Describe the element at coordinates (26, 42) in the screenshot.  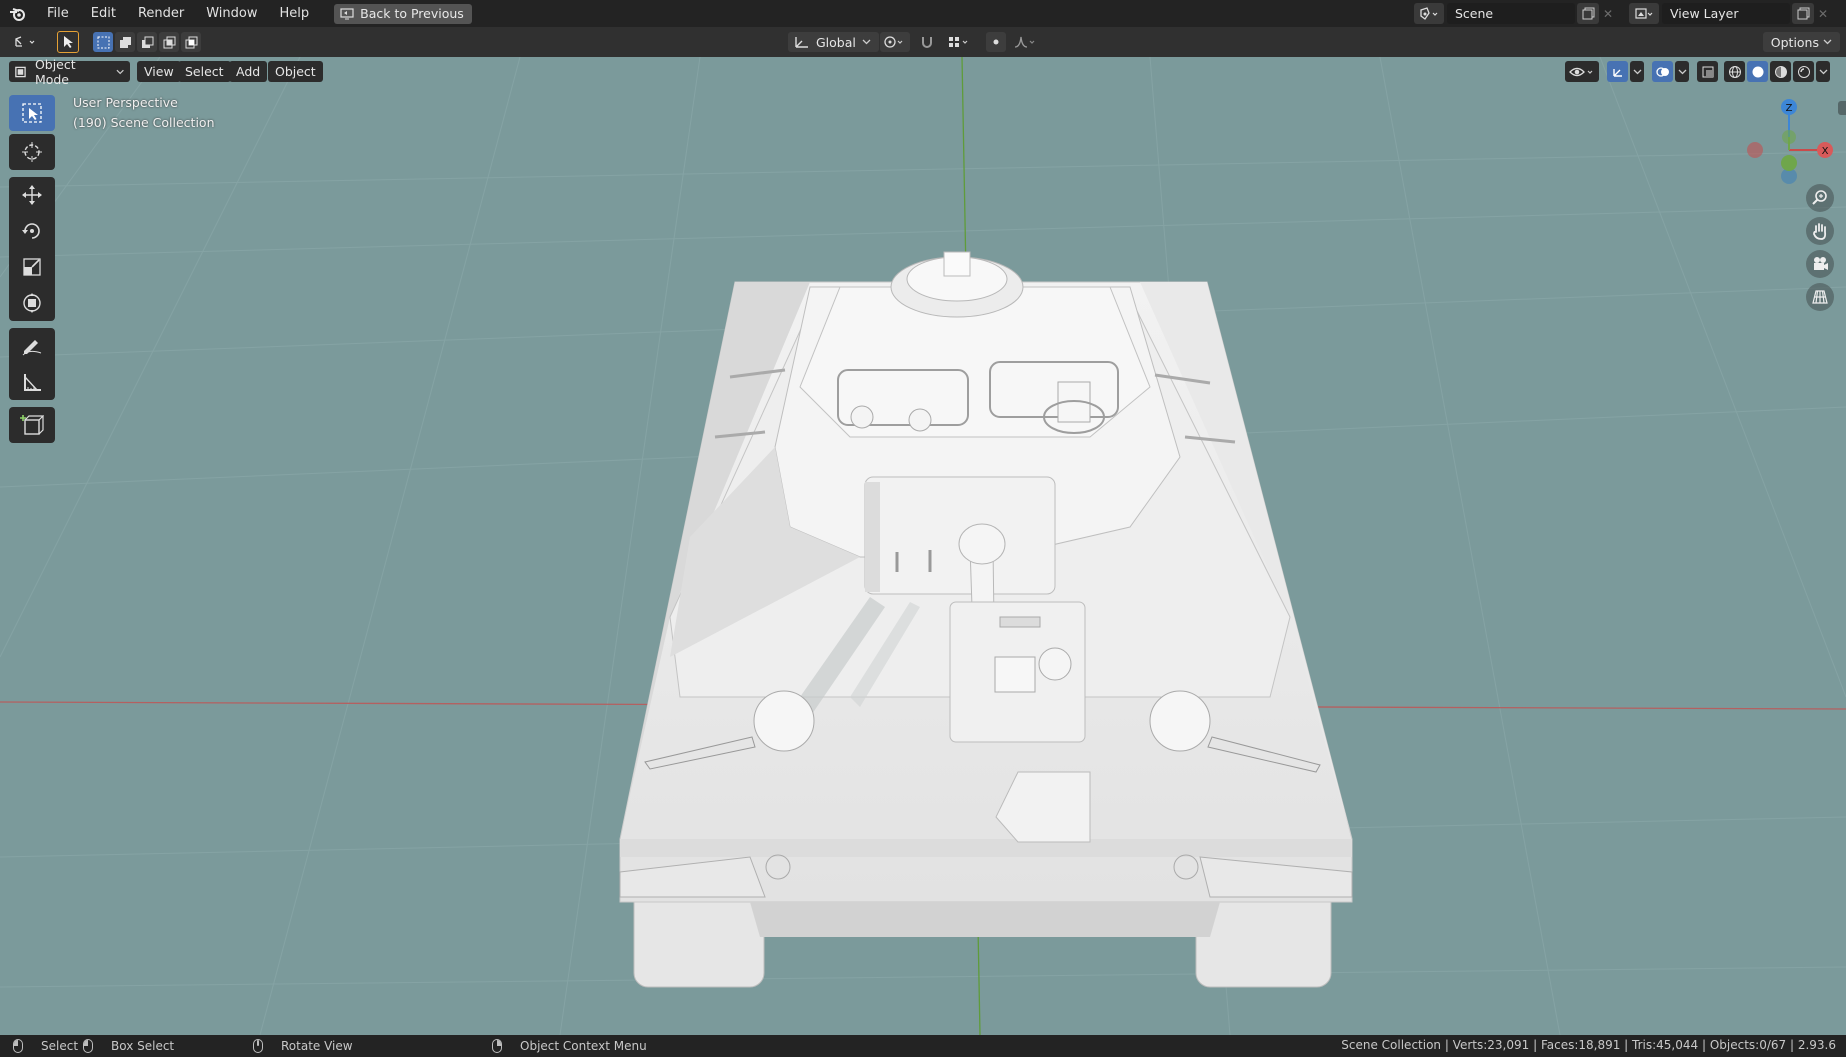
I see `editor-type-button` at that location.